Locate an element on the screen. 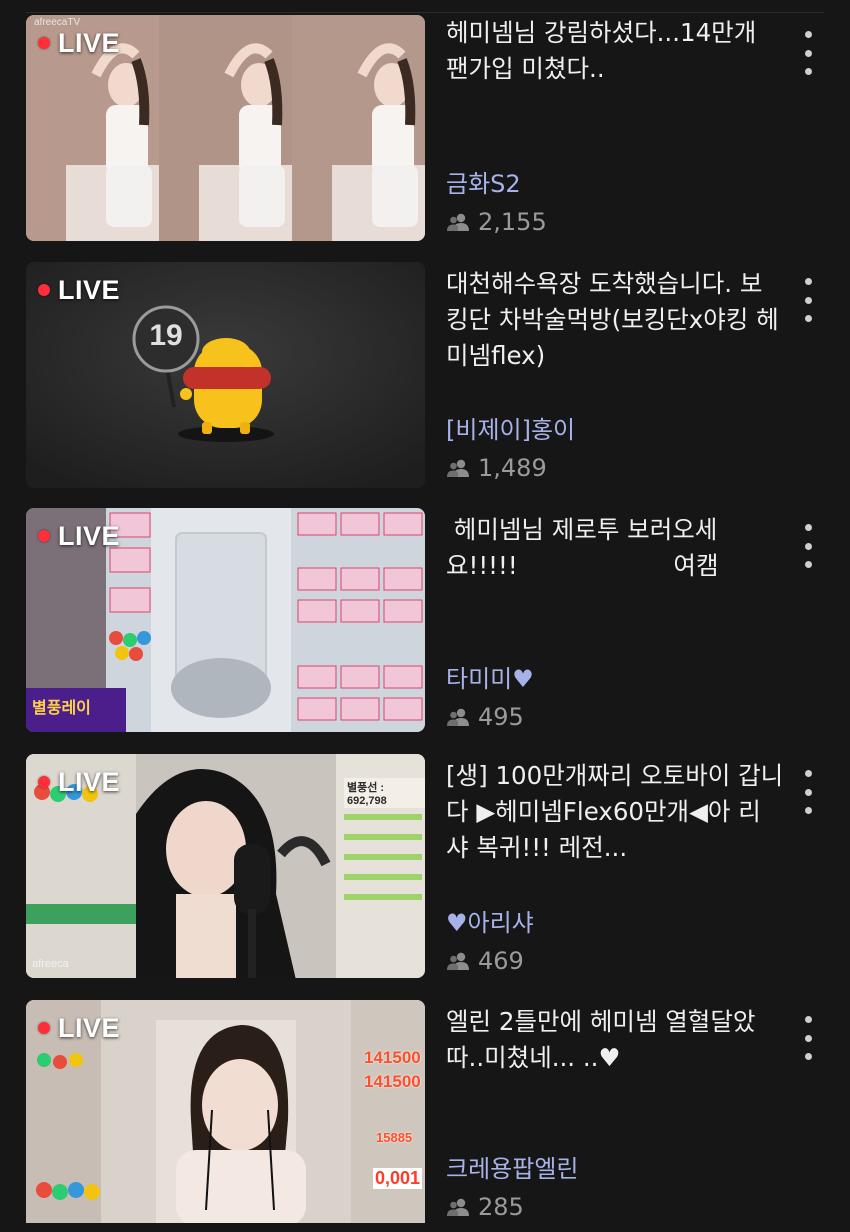 The width and height of the screenshot is (850, 1232). stream-thumbnail: afreecaTV LIVE is located at coordinates (225, 128).